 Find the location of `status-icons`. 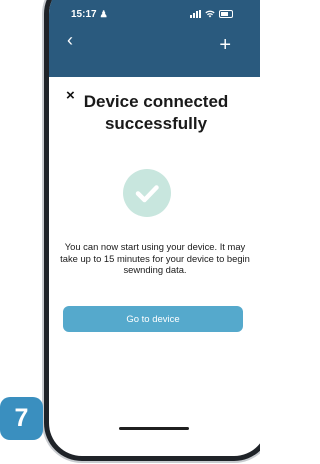

status-icons is located at coordinates (211, 14).